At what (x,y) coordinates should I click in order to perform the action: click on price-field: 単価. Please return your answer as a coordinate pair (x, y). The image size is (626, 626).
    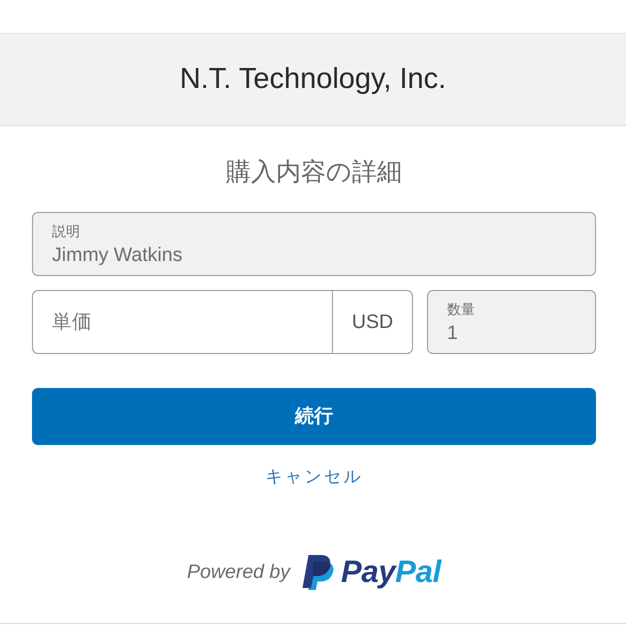
    Looking at the image, I should click on (182, 322).